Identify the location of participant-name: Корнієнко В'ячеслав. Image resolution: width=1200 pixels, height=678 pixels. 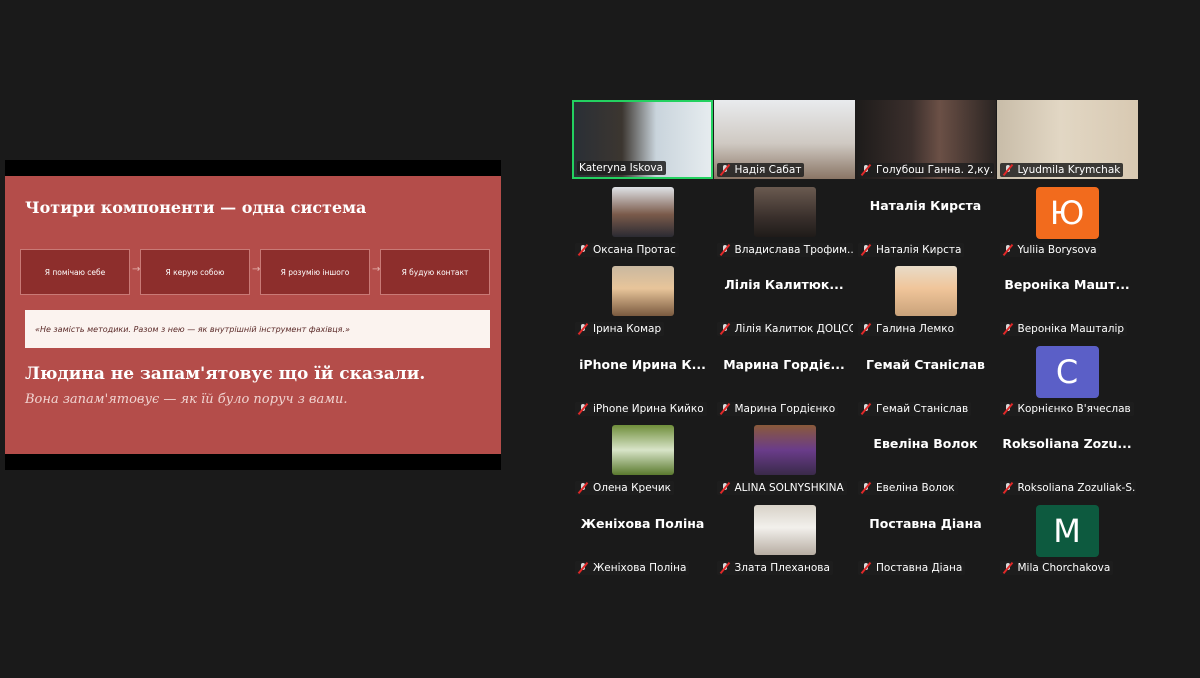
(1074, 408).